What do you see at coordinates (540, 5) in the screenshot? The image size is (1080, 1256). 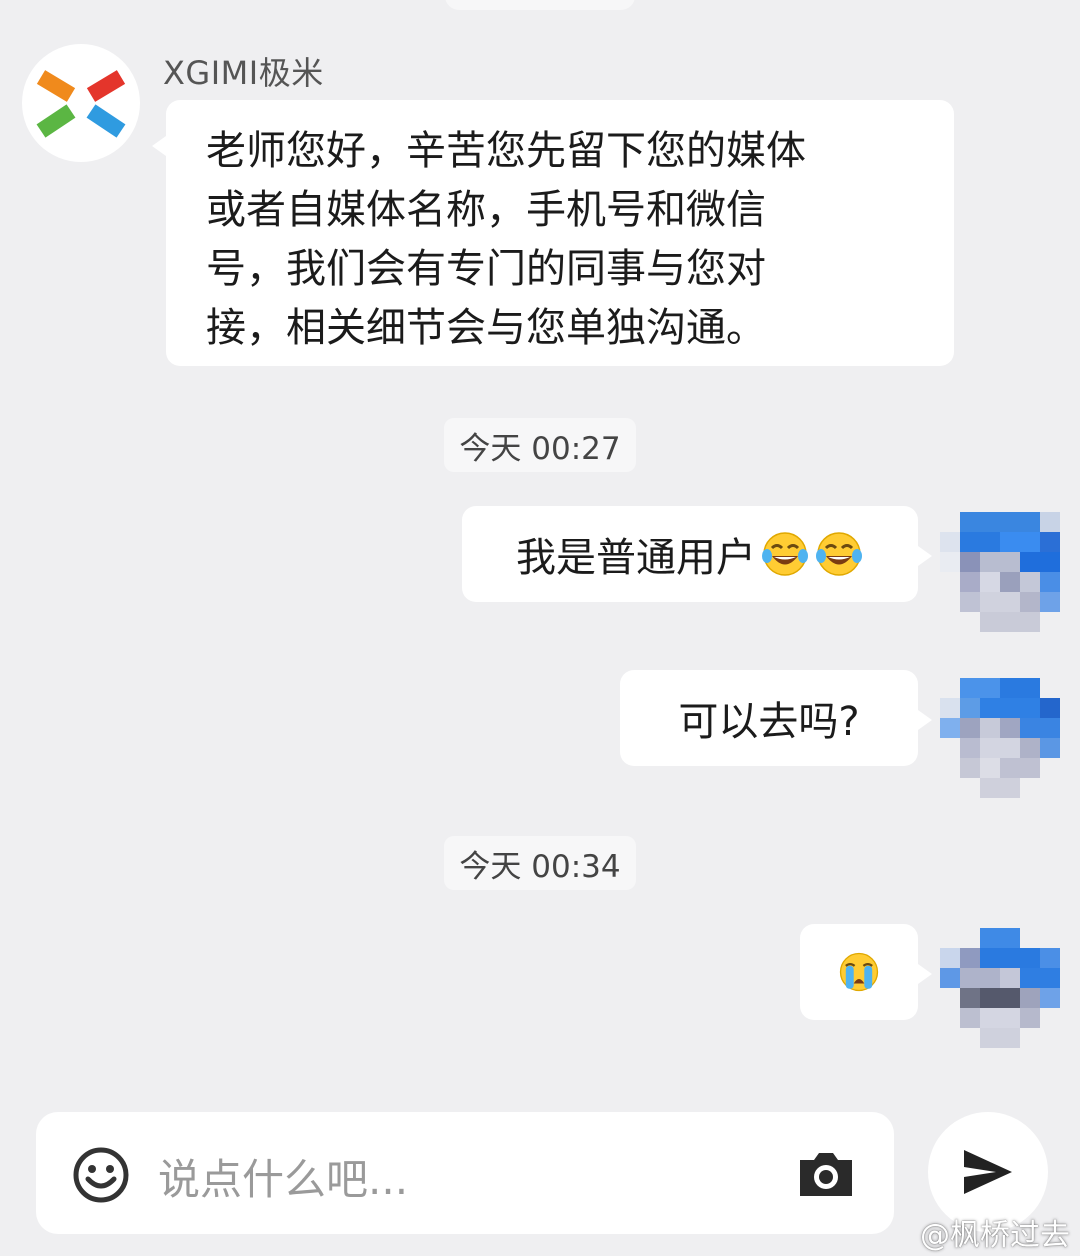 I see `previous-timestamp-pill` at bounding box center [540, 5].